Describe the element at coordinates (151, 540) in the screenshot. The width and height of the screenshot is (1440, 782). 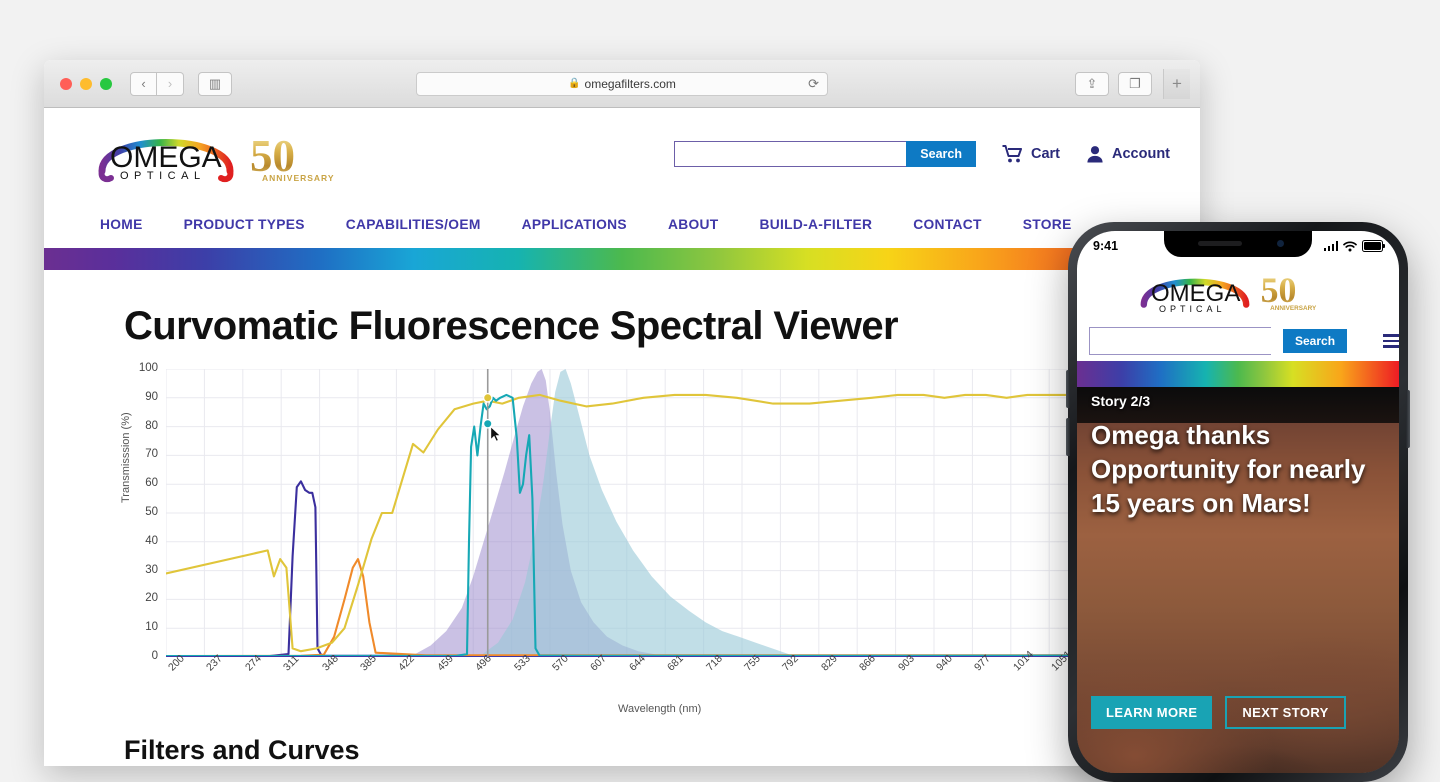
I see `y-tick-label: 40` at that location.